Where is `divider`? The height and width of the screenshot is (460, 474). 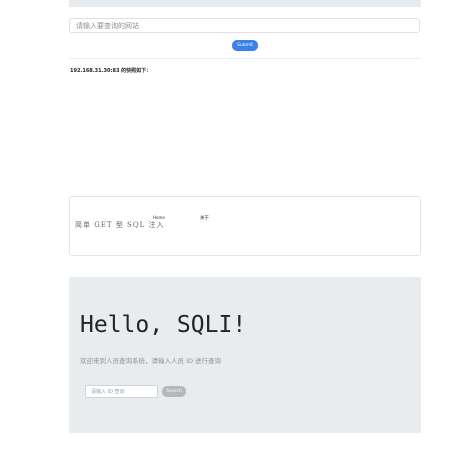
divider is located at coordinates (245, 58).